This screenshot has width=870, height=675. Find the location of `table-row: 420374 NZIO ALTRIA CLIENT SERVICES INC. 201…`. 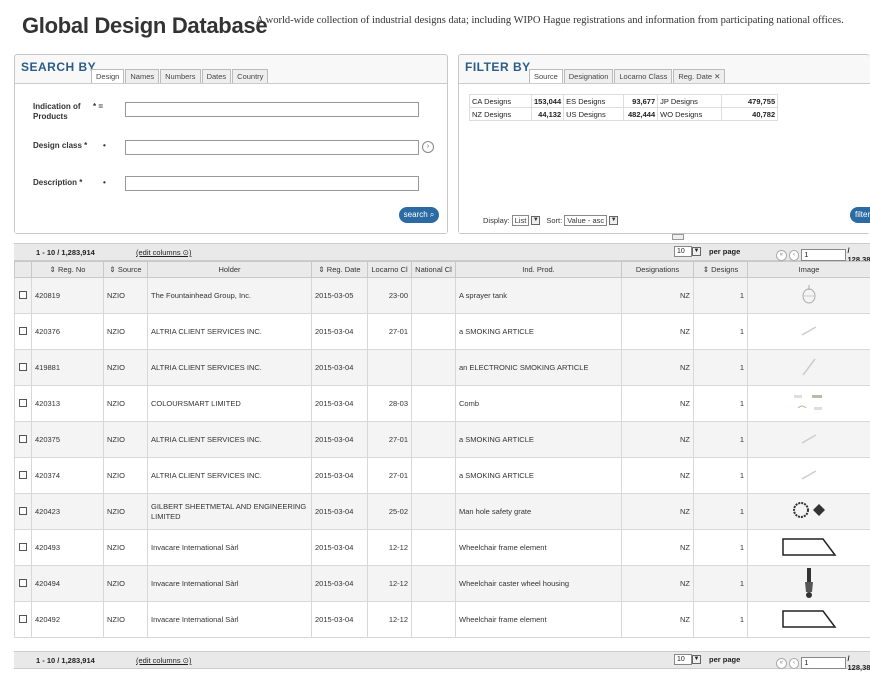

table-row: 420374 NZIO ALTRIA CLIENT SERVICES INC. 201… is located at coordinates (442, 475).